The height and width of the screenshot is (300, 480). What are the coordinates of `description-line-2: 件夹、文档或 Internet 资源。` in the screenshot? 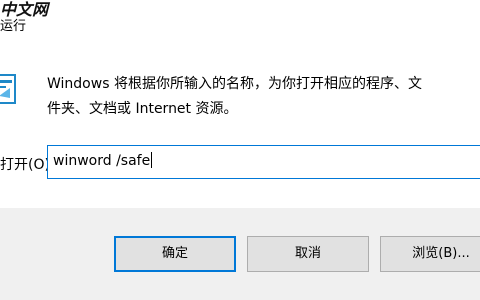 It's located at (142, 109).